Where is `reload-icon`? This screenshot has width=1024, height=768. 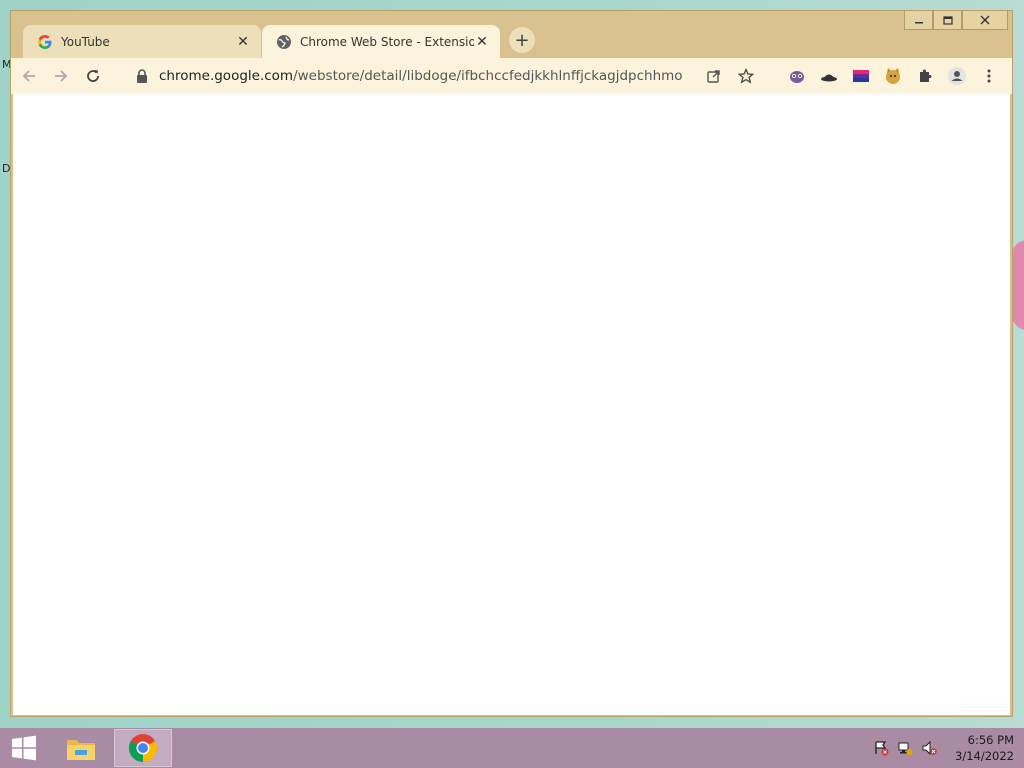 reload-icon is located at coordinates (93, 76).